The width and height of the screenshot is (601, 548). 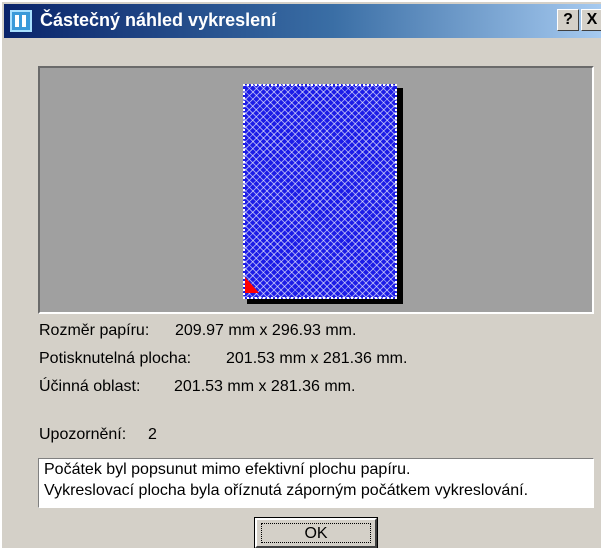 What do you see at coordinates (152, 434) in the screenshot?
I see `warnings-count: 2` at bounding box center [152, 434].